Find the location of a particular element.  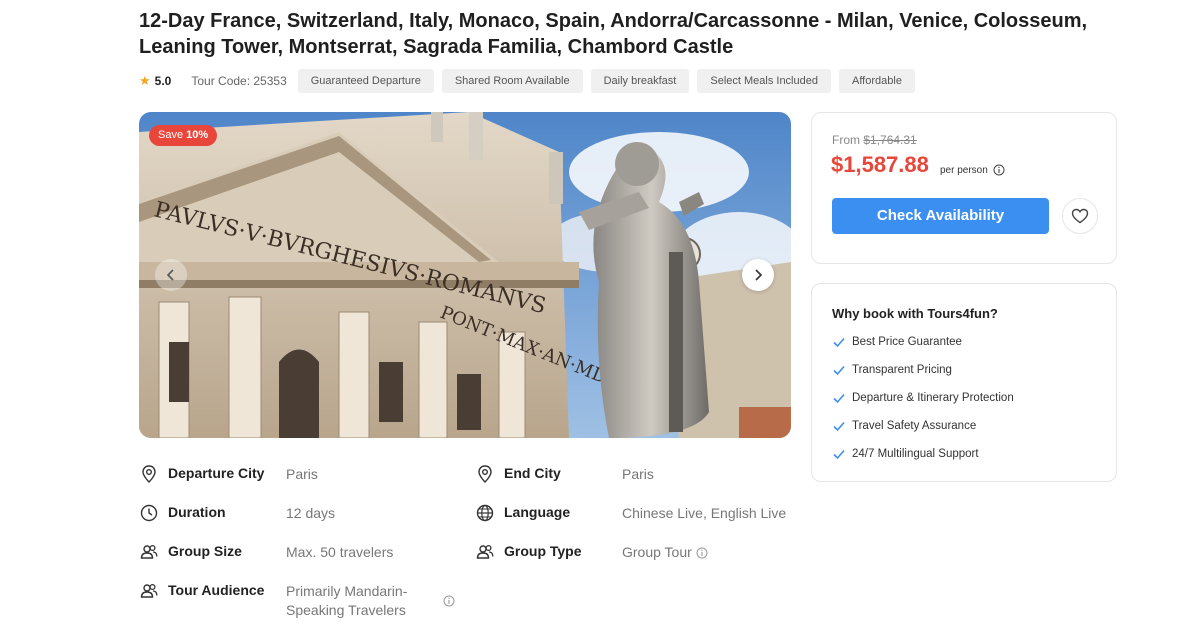

save-badge: Save 10% is located at coordinates (183, 135).